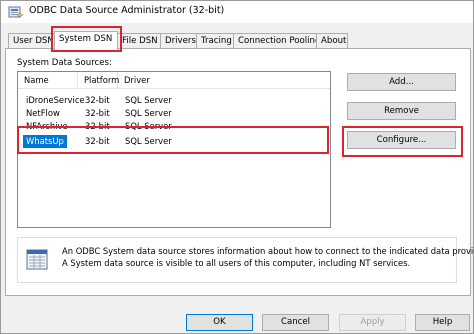 The width and height of the screenshot is (474, 334). I want to click on column-header-platform: Platform, so click(98, 80).